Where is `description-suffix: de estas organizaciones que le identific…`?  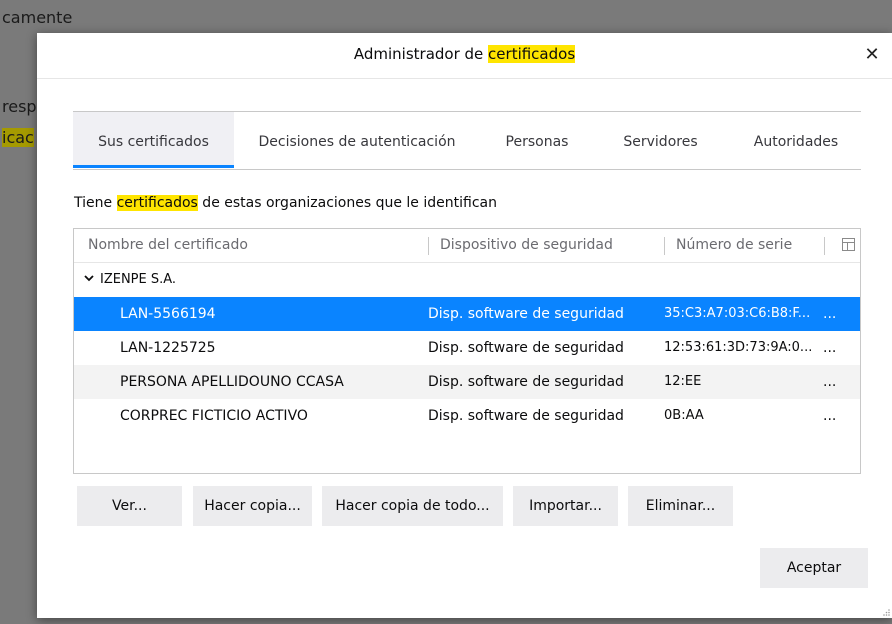
description-suffix: de estas organizaciones que le identific… is located at coordinates (347, 203).